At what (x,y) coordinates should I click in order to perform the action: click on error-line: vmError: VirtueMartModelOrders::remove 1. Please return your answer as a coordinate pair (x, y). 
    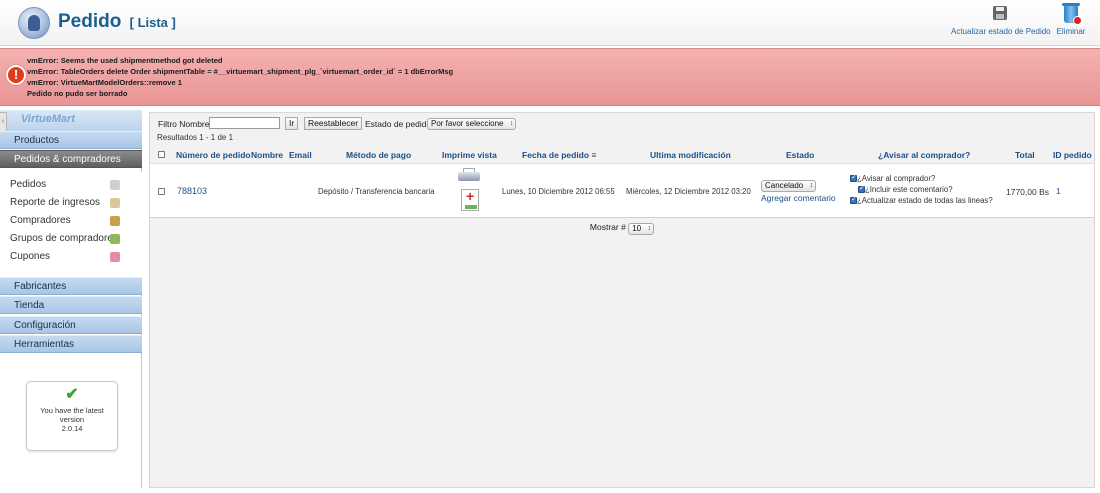
    Looking at the image, I should click on (104, 82).